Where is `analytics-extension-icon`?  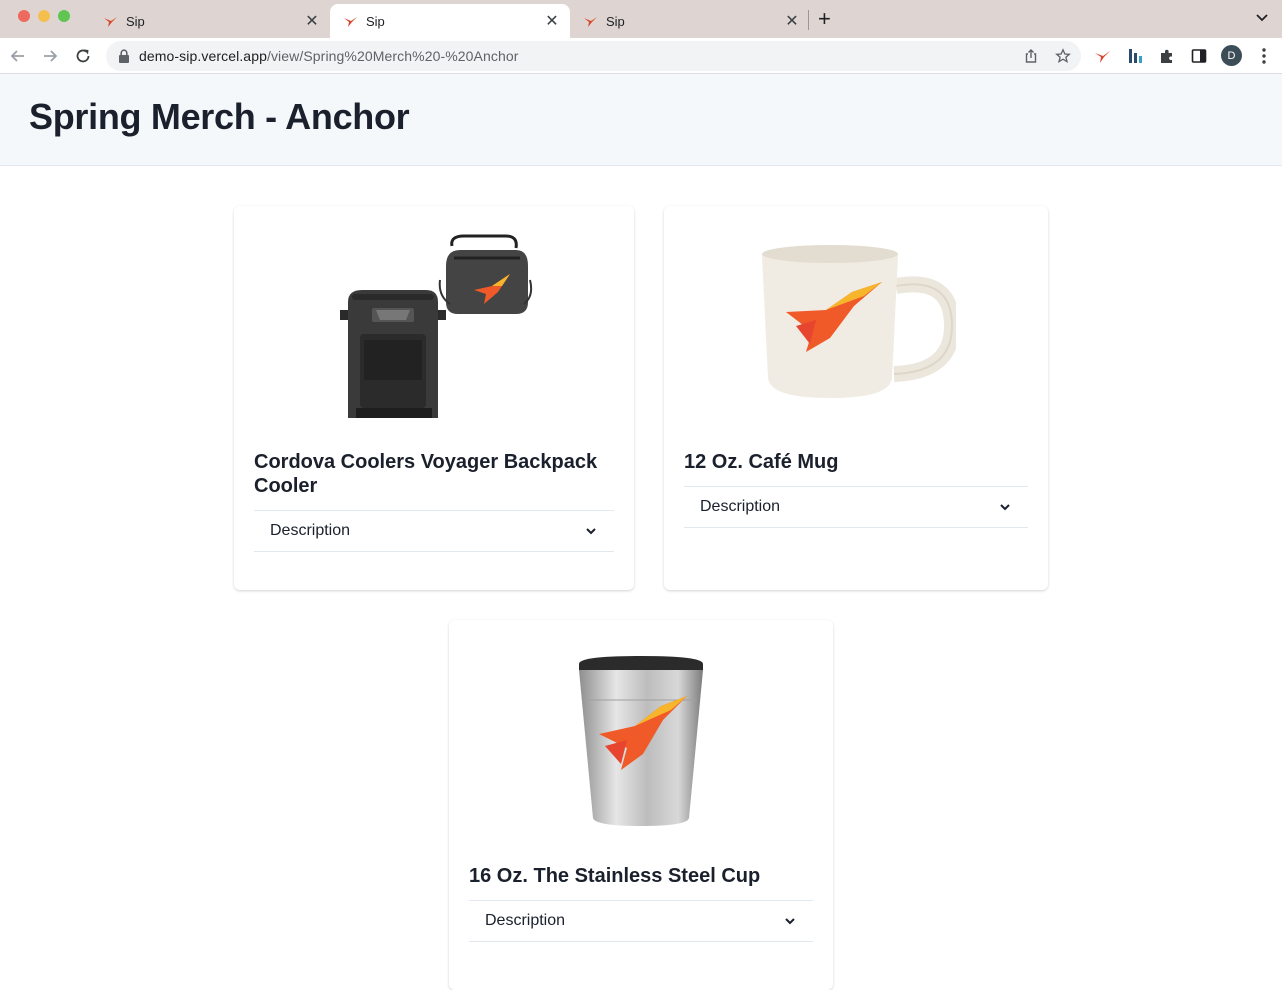 analytics-extension-icon is located at coordinates (1135, 56).